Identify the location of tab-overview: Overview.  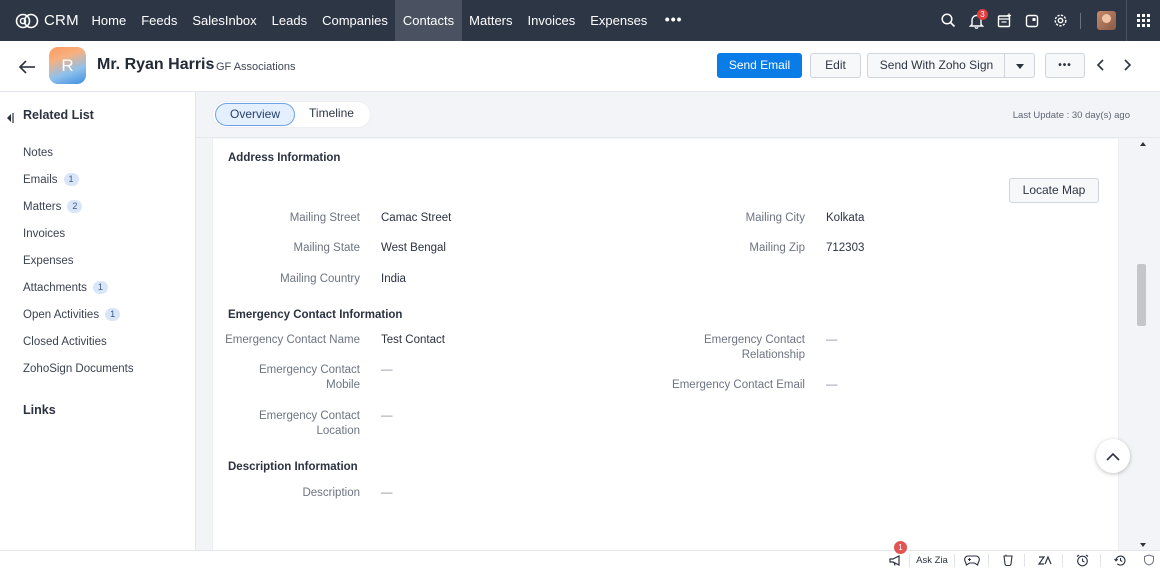
(255, 114).